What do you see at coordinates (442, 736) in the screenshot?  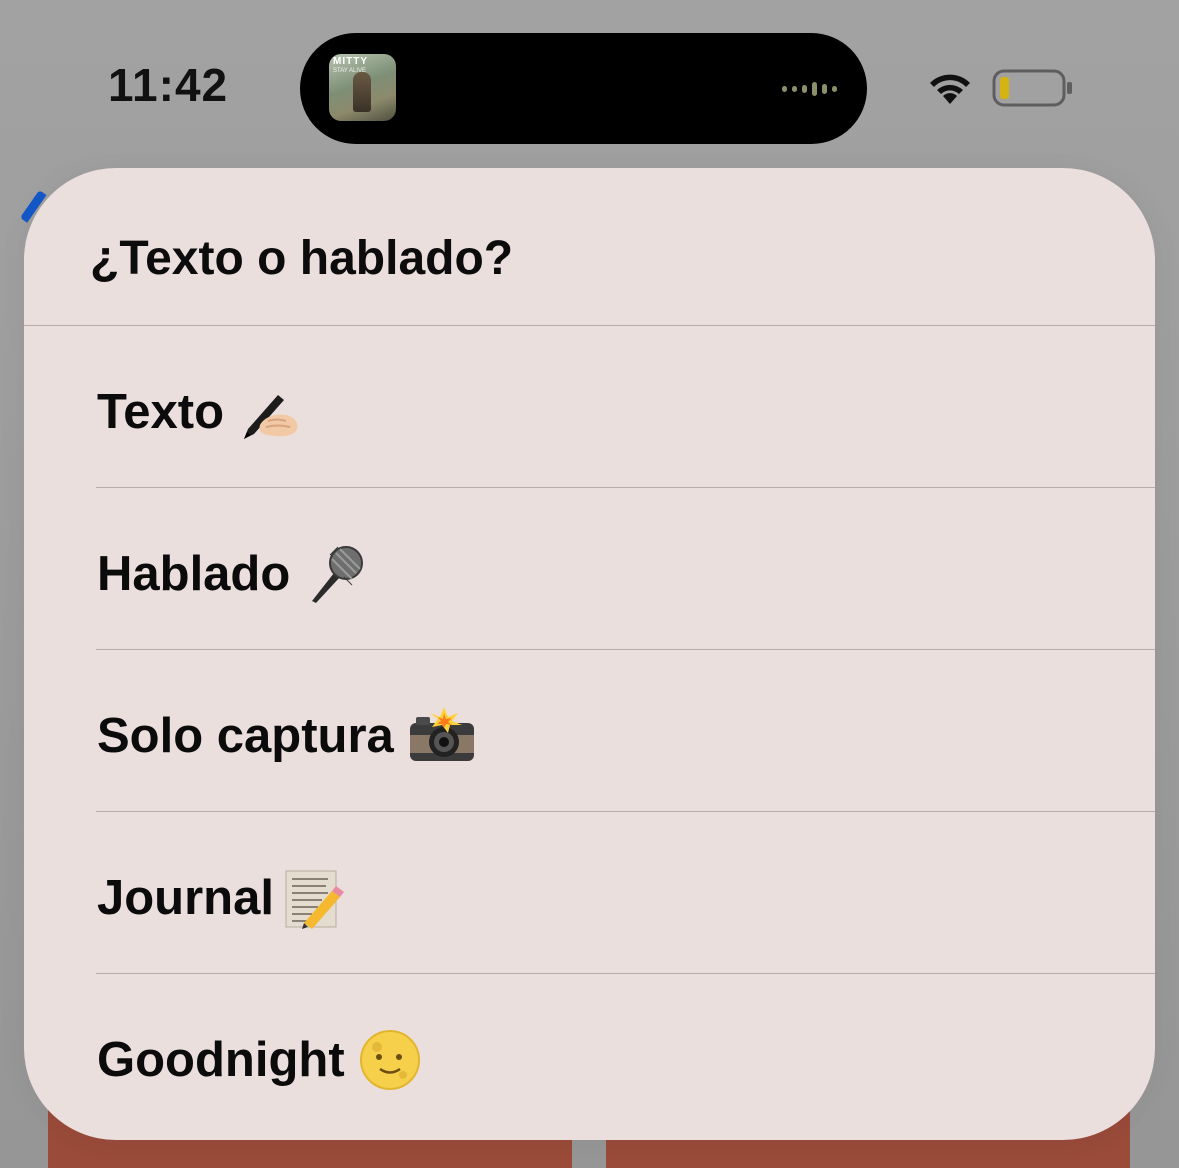 I see `camera-flash-icon` at bounding box center [442, 736].